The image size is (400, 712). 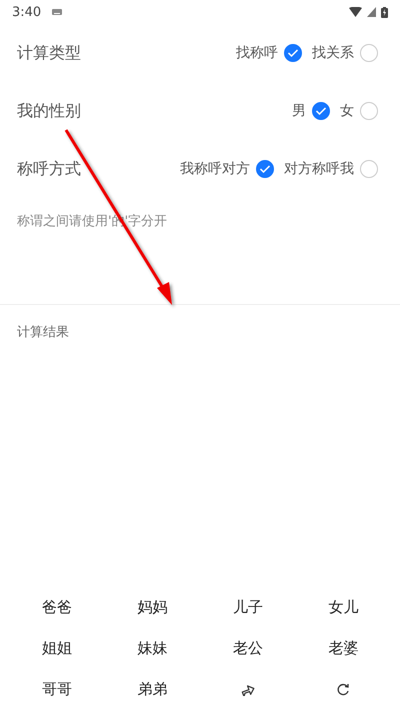 What do you see at coordinates (57, 12) in the screenshot?
I see `keyboard-icon` at bounding box center [57, 12].